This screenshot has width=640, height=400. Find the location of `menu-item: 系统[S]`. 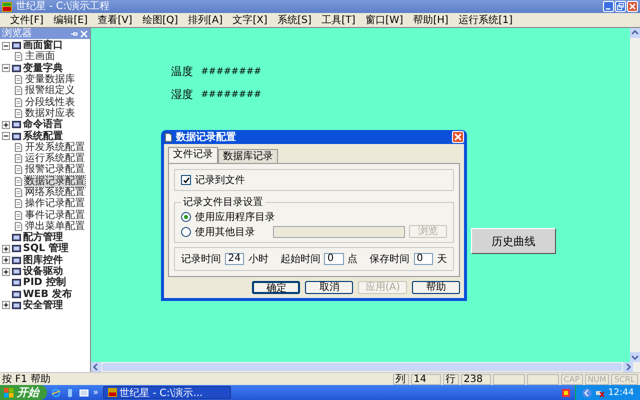

menu-item: 系统[S] is located at coordinates (294, 20).